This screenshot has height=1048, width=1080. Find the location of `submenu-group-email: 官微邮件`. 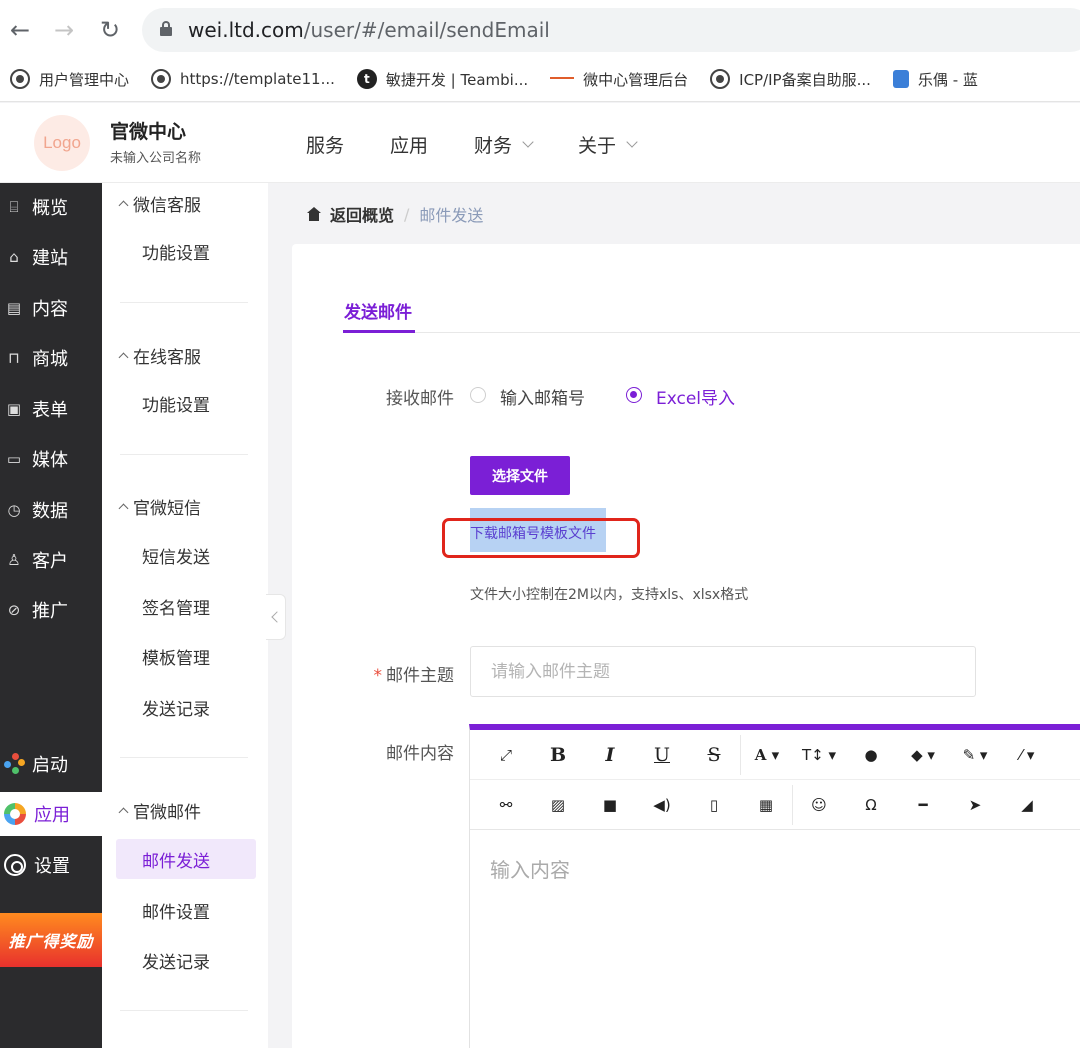

submenu-group-email: 官微邮件 is located at coordinates (158, 810).